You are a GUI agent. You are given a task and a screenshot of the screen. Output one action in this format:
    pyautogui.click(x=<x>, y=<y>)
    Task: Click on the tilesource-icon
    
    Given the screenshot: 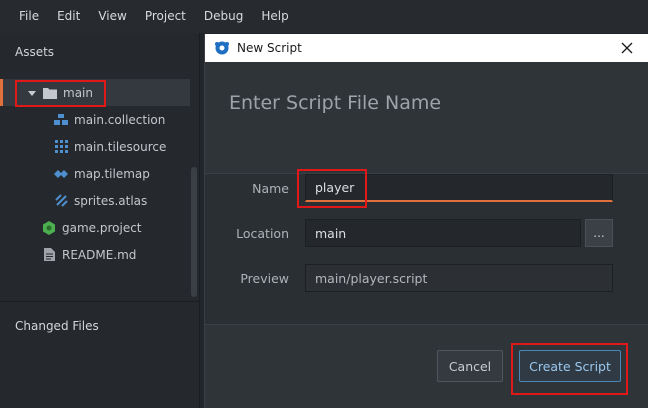 What is the action you would take?
    pyautogui.click(x=61, y=147)
    